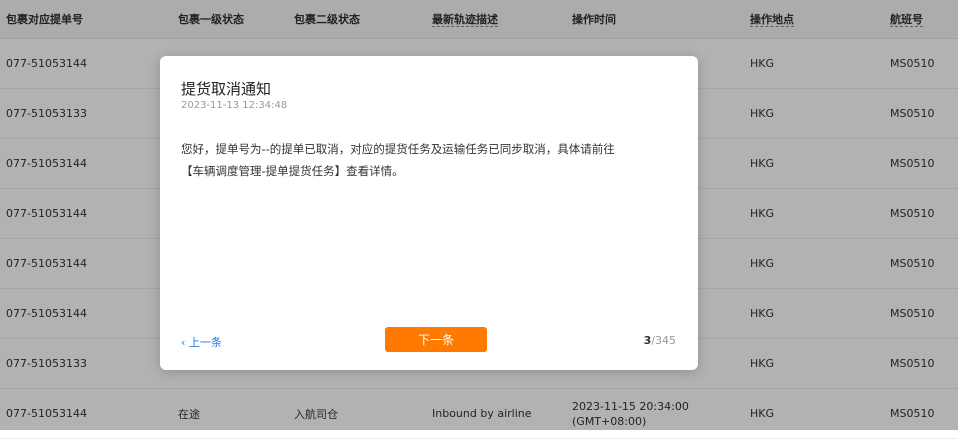 This screenshot has width=958, height=439. Describe the element at coordinates (292, 171) in the screenshot. I see `modal-message-line-2: 【车辆调度管理-提单提货任务】查看详情。` at that location.